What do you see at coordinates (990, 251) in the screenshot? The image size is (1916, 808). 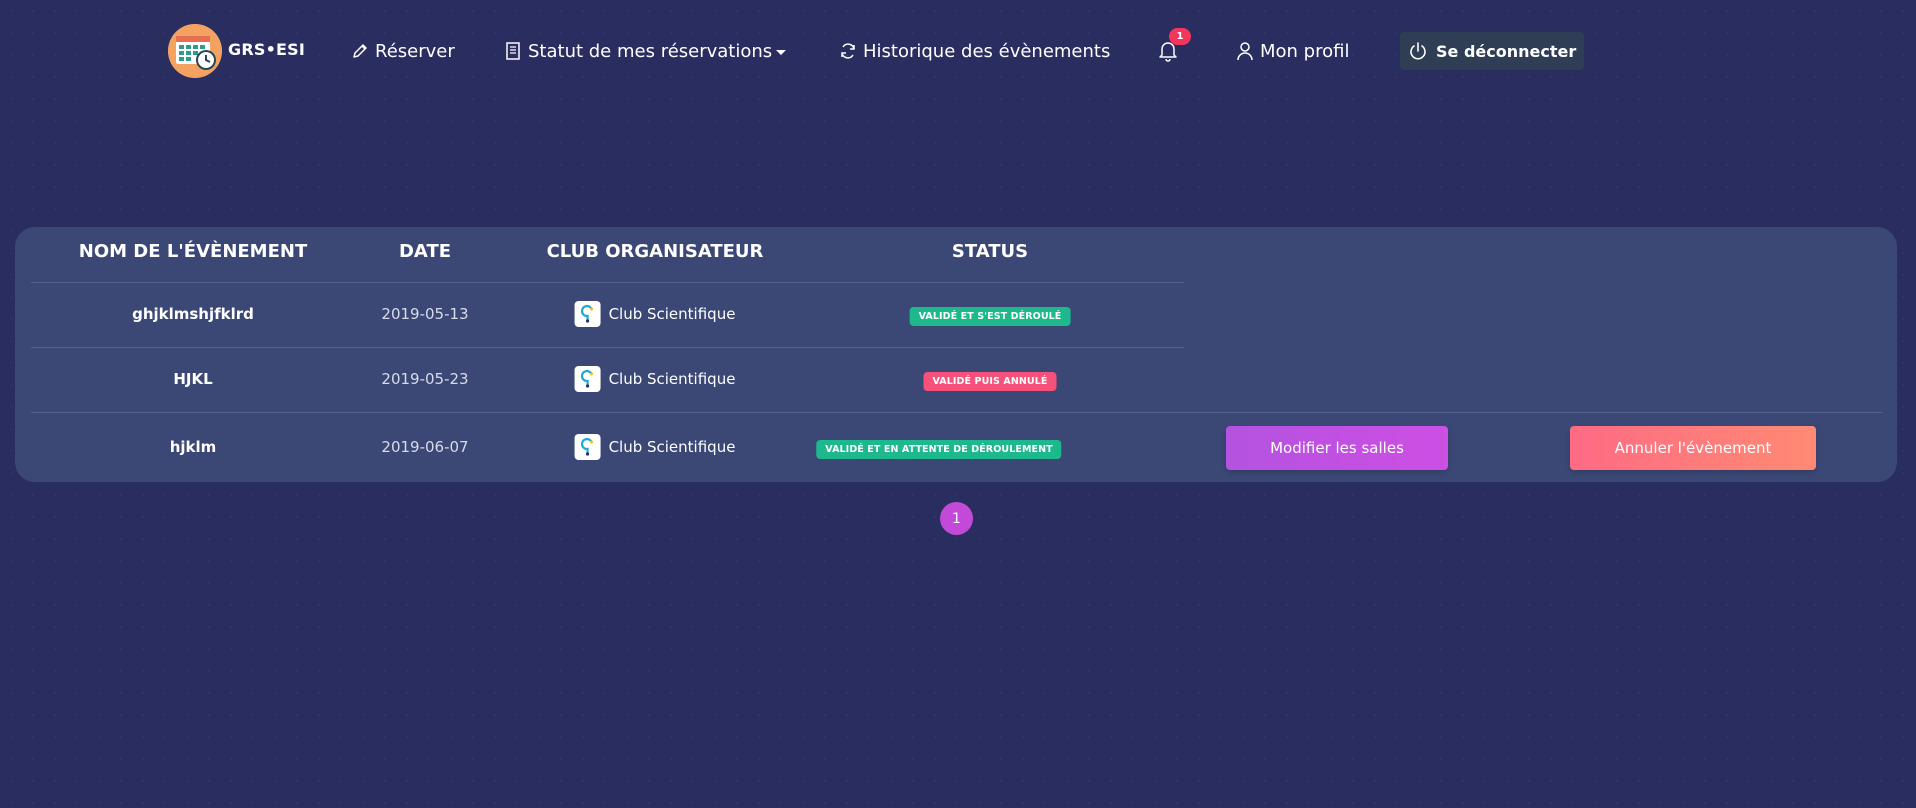 I see `header-status: STATUS` at bounding box center [990, 251].